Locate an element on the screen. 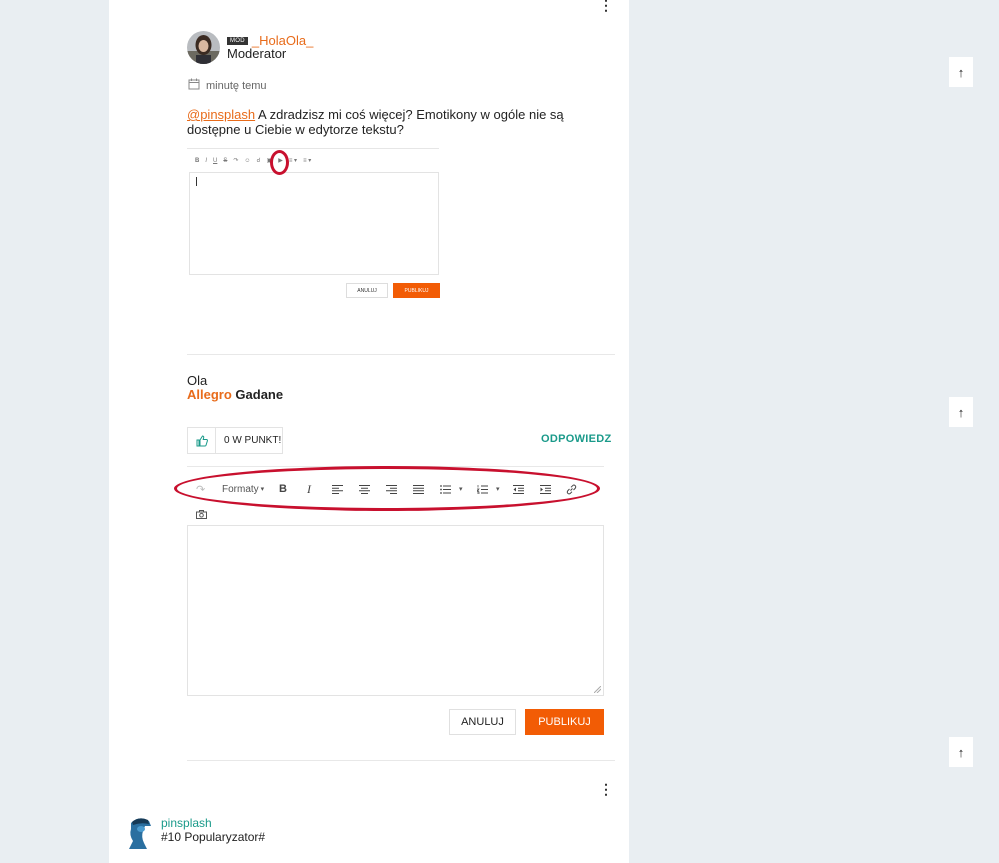 This screenshot has width=999, height=863. mini-cancel-button: ANULUJ is located at coordinates (367, 290).